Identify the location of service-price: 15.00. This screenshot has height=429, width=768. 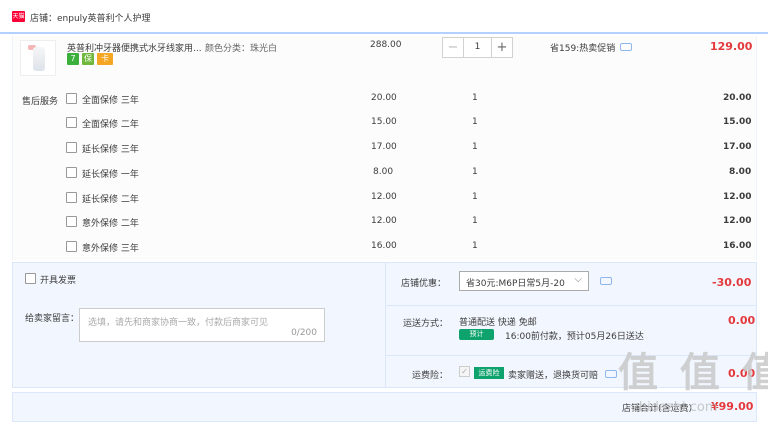
(384, 122).